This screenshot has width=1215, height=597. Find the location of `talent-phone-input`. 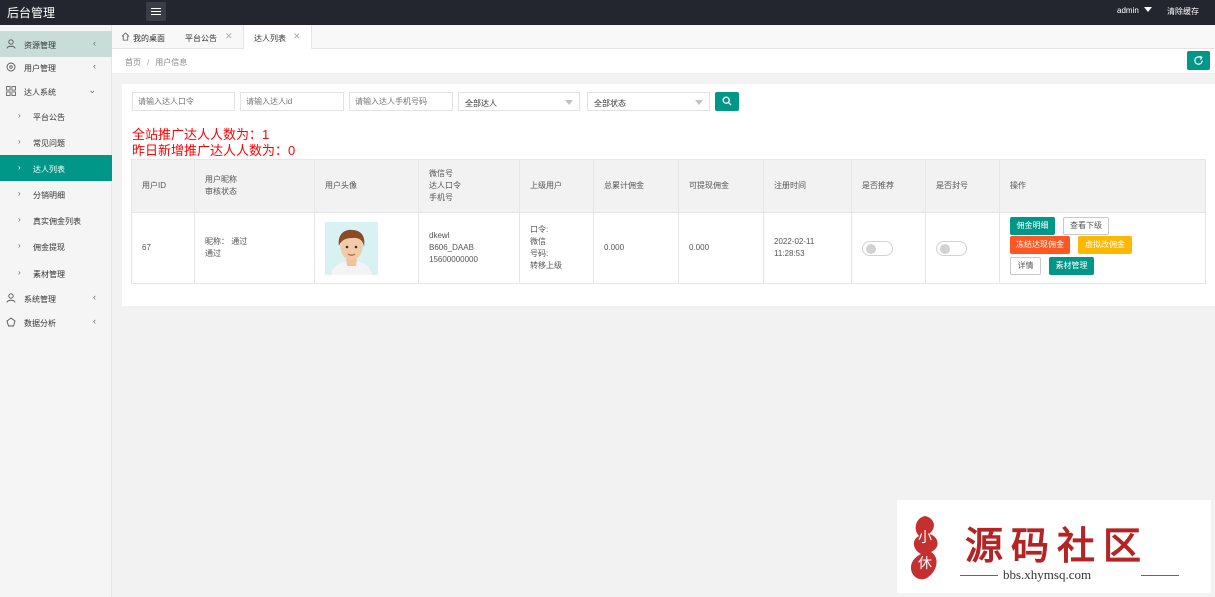

talent-phone-input is located at coordinates (401, 101).